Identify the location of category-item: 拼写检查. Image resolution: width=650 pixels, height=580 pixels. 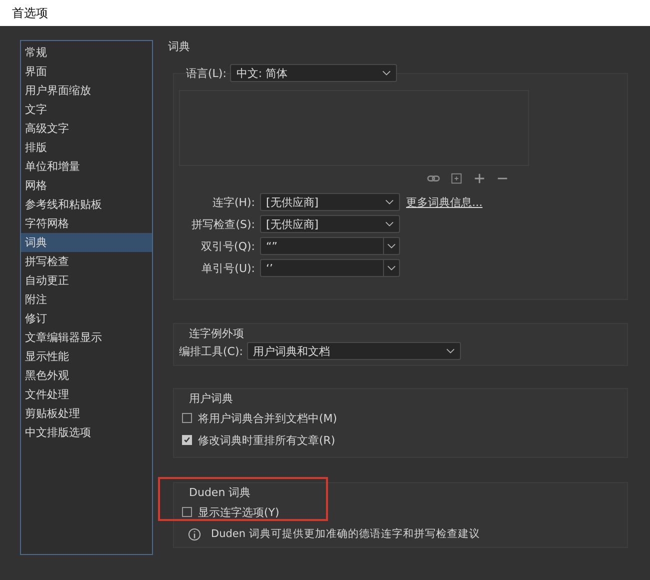
(86, 261).